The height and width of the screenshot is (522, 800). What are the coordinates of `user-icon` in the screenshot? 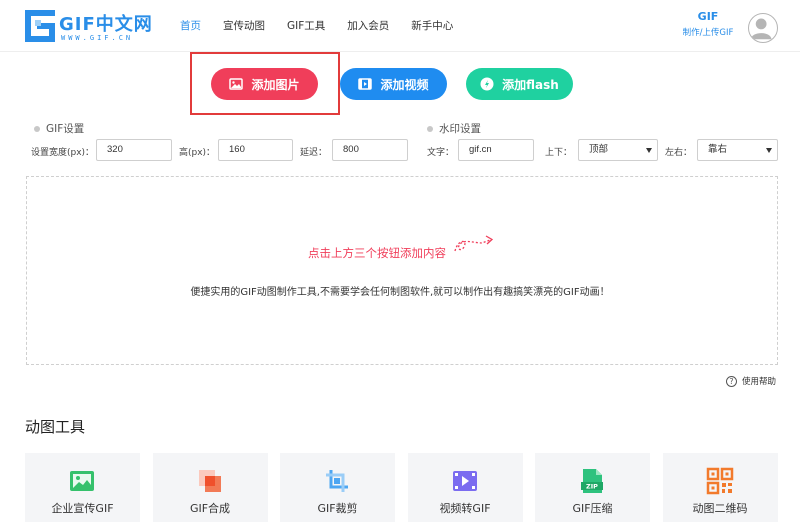 It's located at (761, 29).